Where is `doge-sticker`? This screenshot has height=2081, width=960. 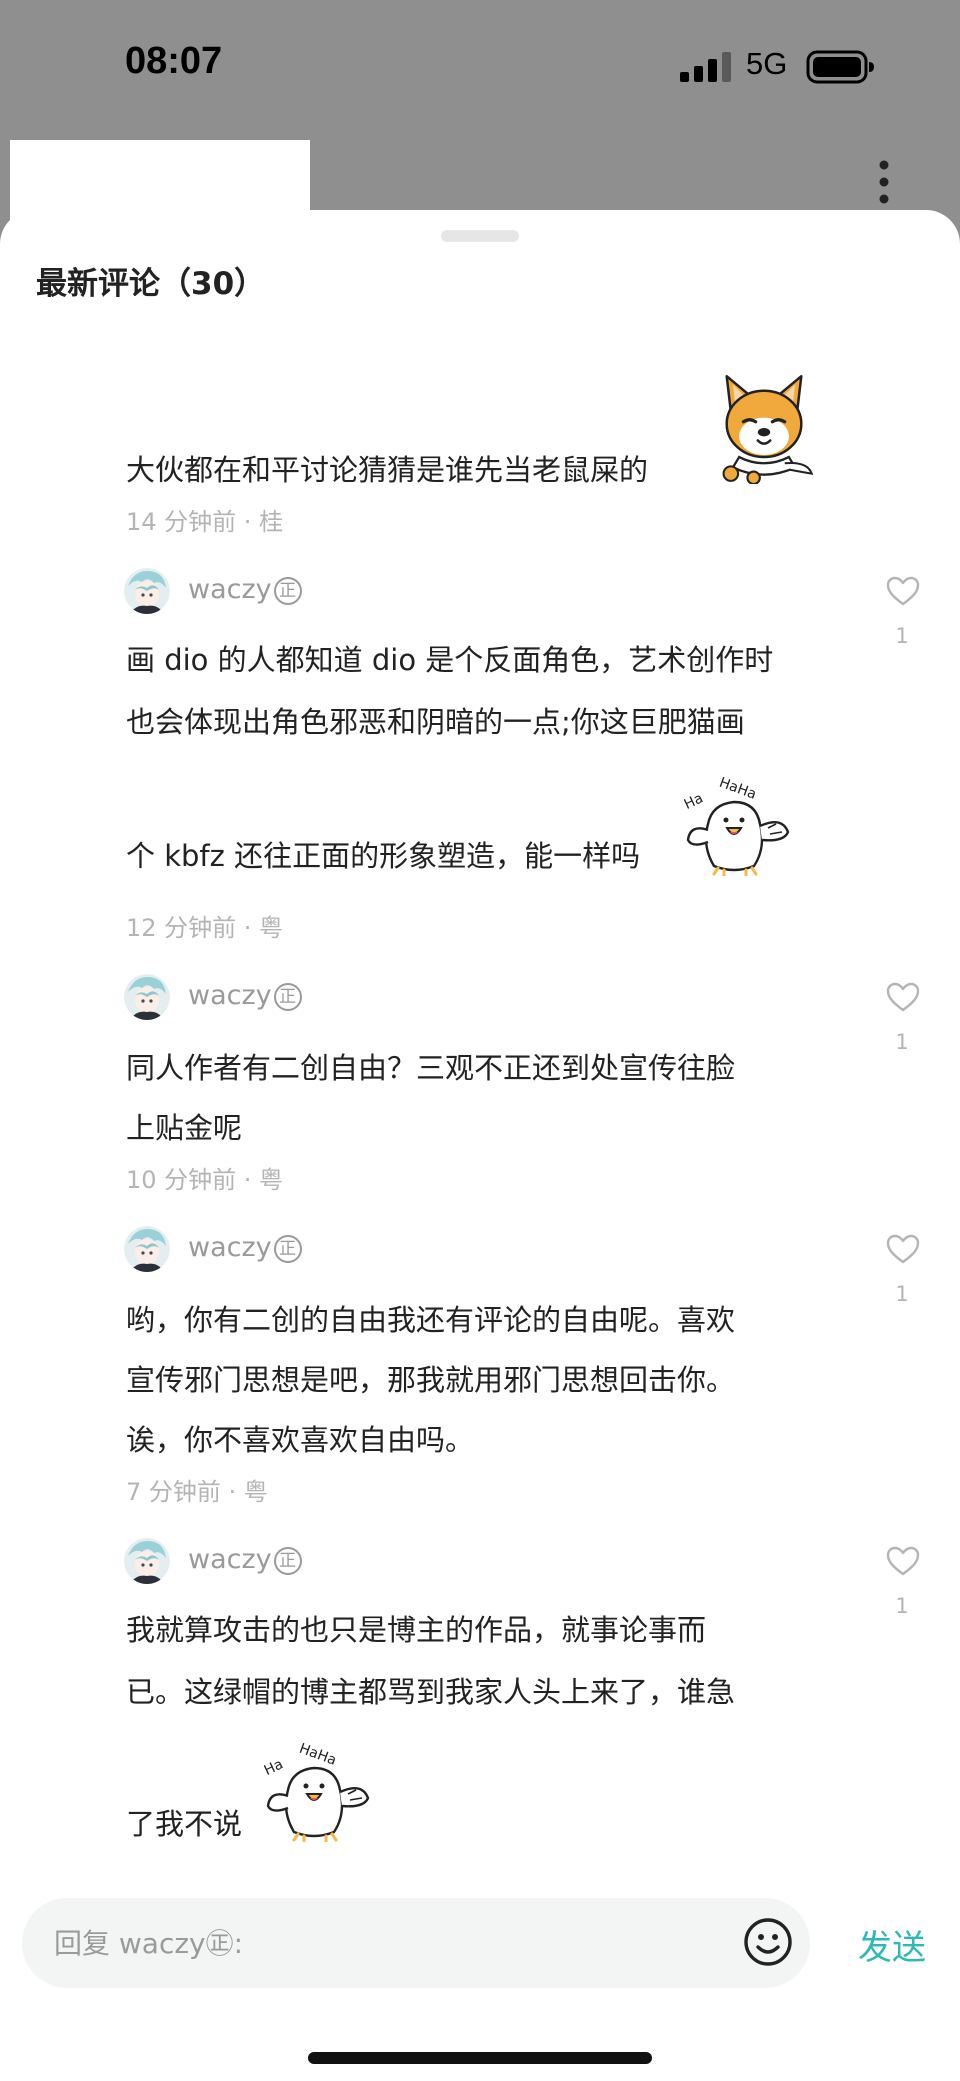 doge-sticker is located at coordinates (764, 427).